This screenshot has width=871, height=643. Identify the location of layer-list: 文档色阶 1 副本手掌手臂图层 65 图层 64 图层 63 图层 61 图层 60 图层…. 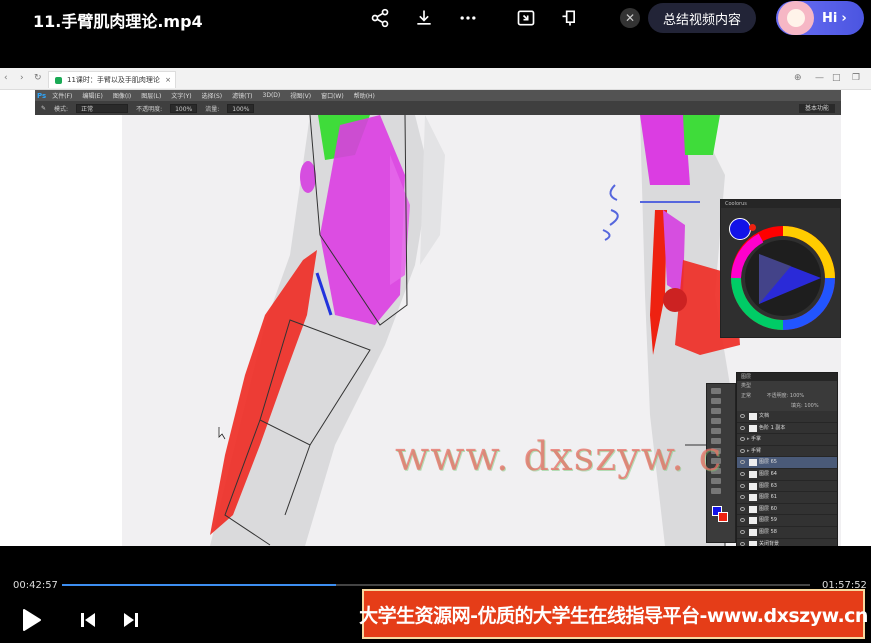
(787, 478).